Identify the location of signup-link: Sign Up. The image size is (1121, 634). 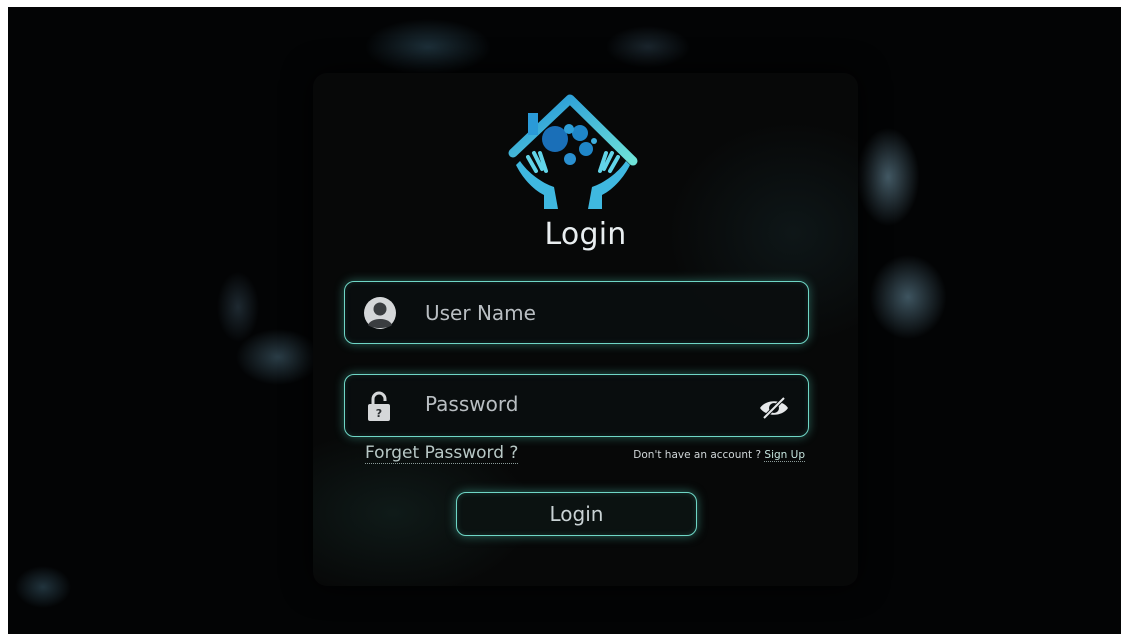
(784, 455).